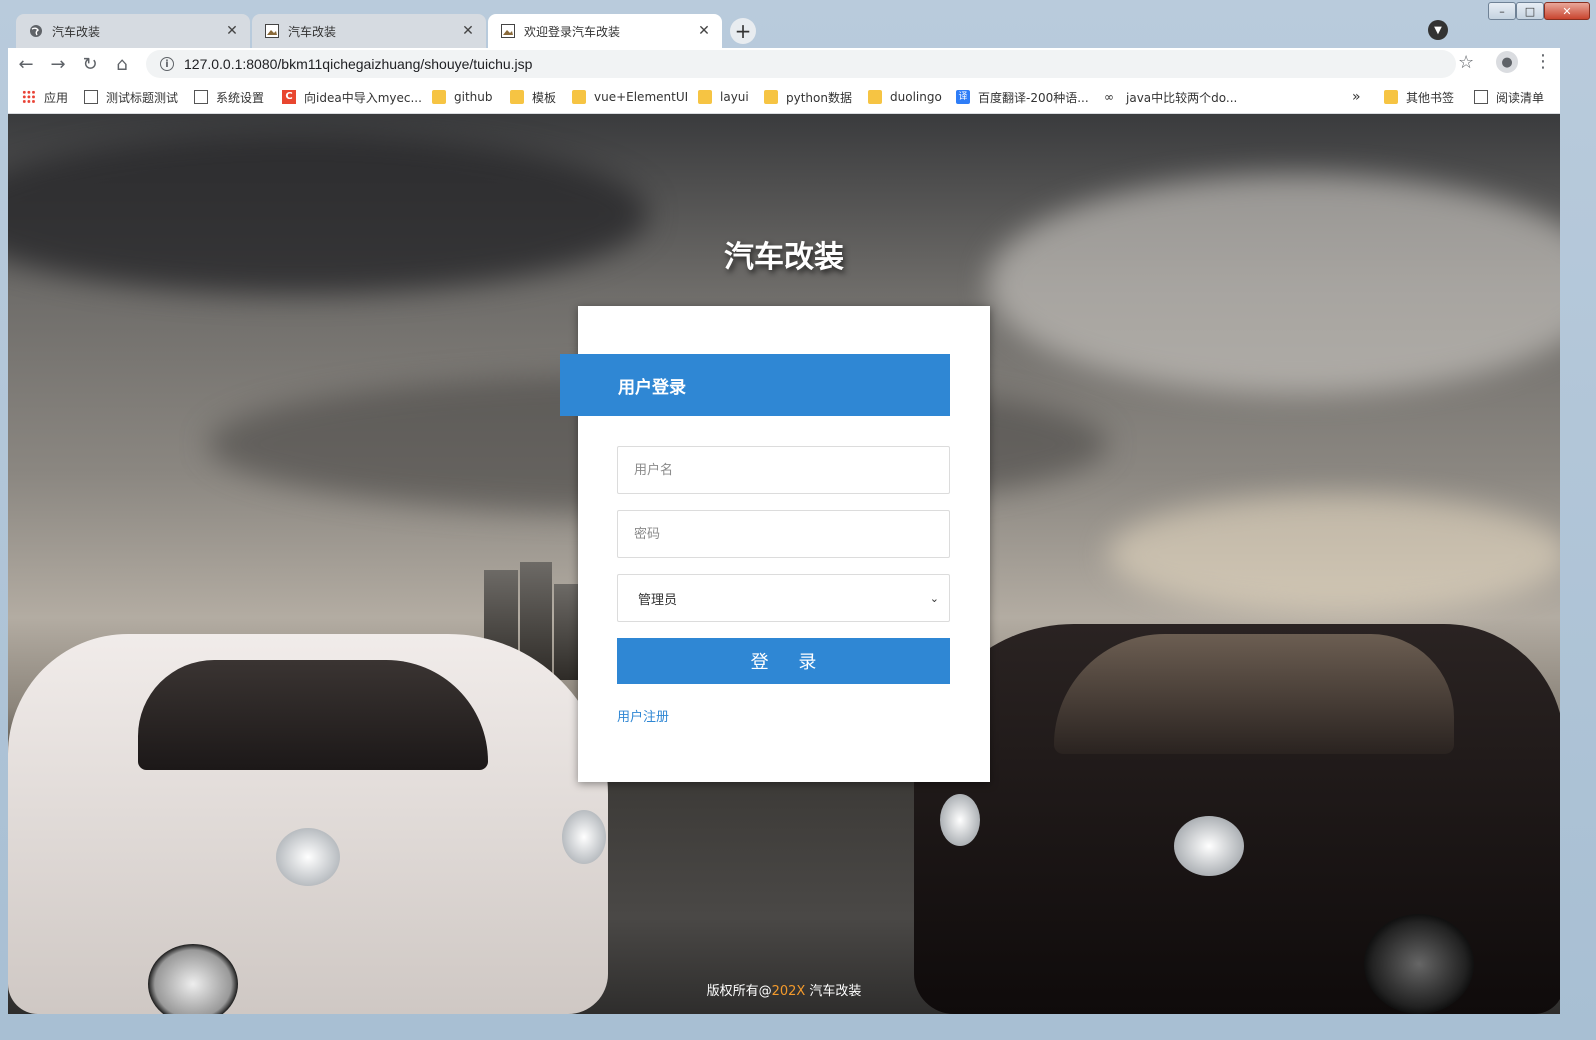 The height and width of the screenshot is (1040, 1596). Describe the element at coordinates (783, 534) in the screenshot. I see `password-input` at that location.